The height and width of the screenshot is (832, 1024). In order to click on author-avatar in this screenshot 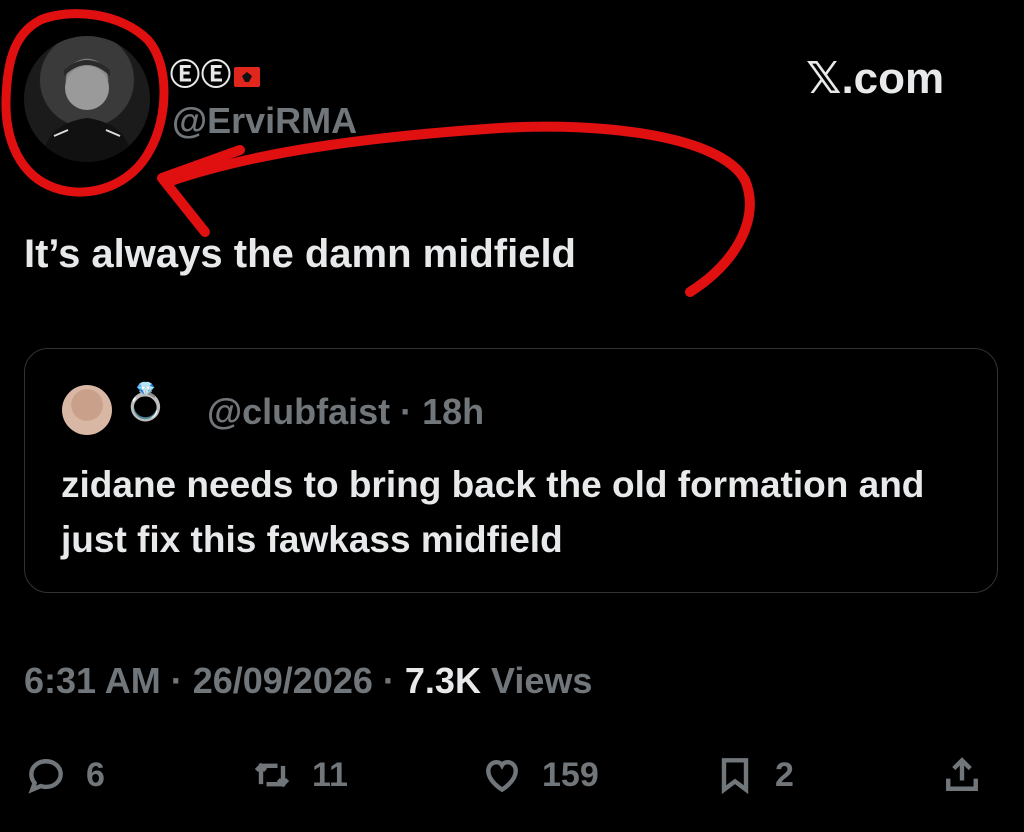, I will do `click(87, 99)`.